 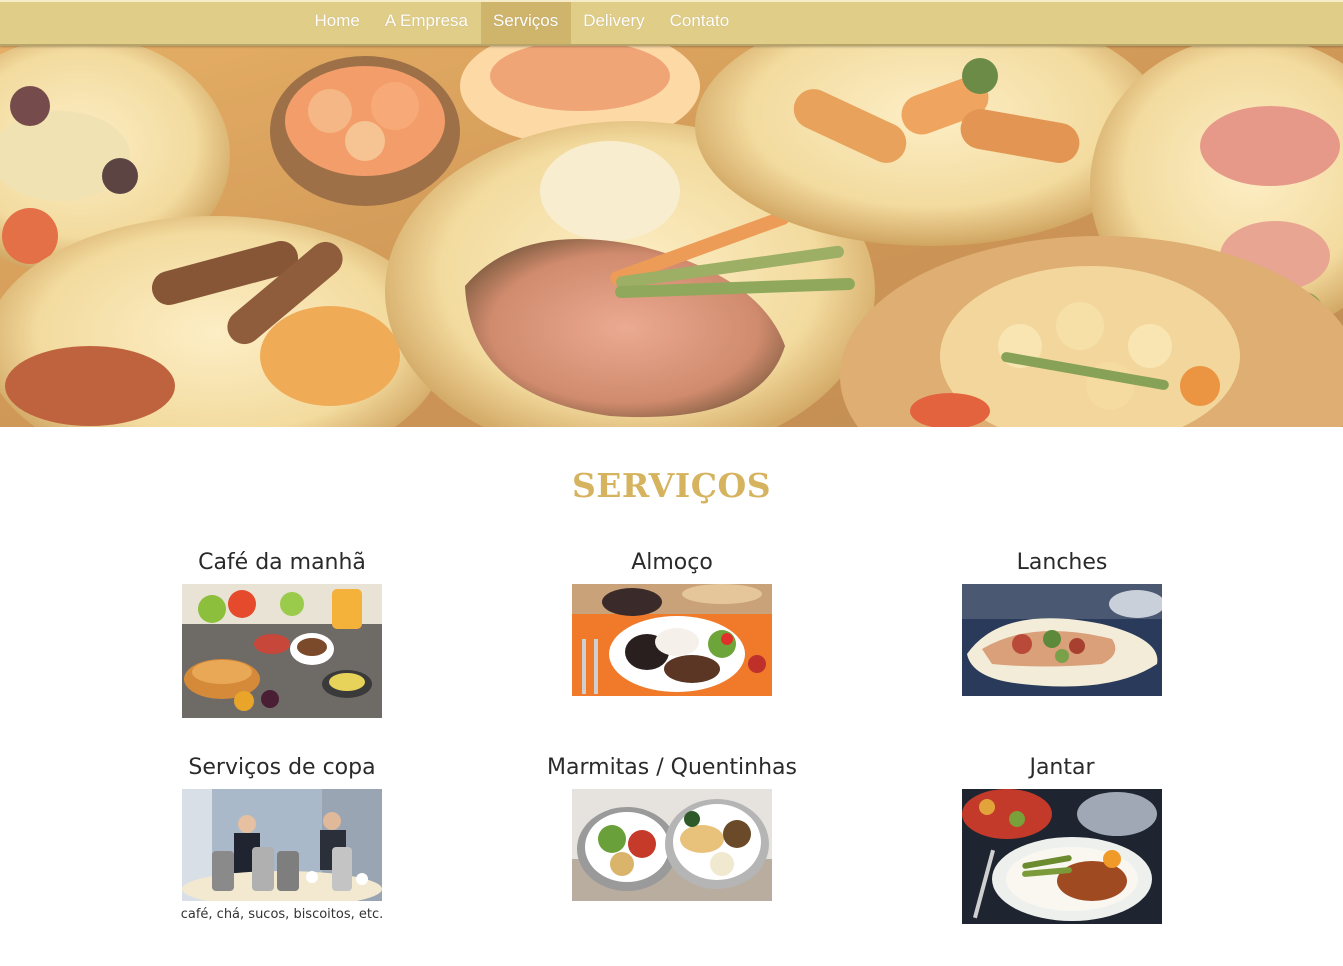 What do you see at coordinates (337, 23) in the screenshot?
I see `nav-item-home: Home` at bounding box center [337, 23].